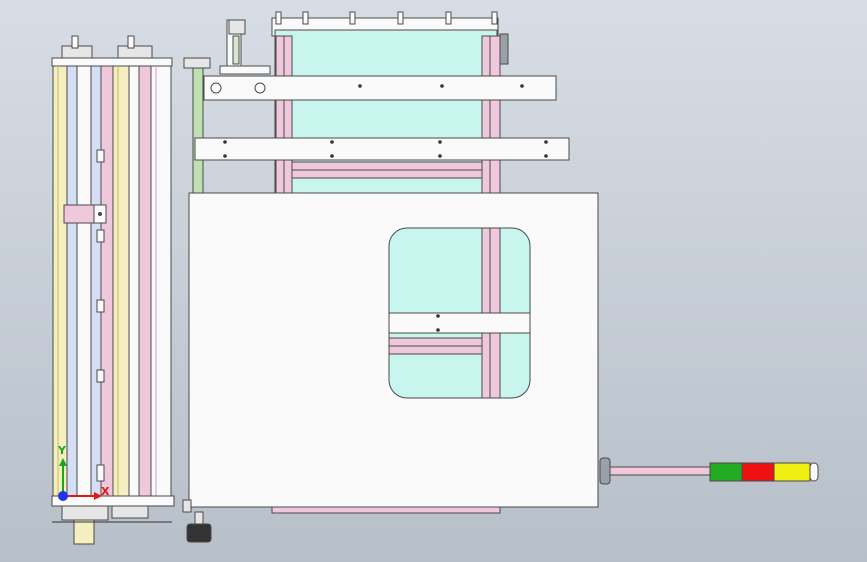 This screenshot has width=867, height=562. Describe the element at coordinates (63, 496) in the screenshot. I see `triad-z-axis` at that location.